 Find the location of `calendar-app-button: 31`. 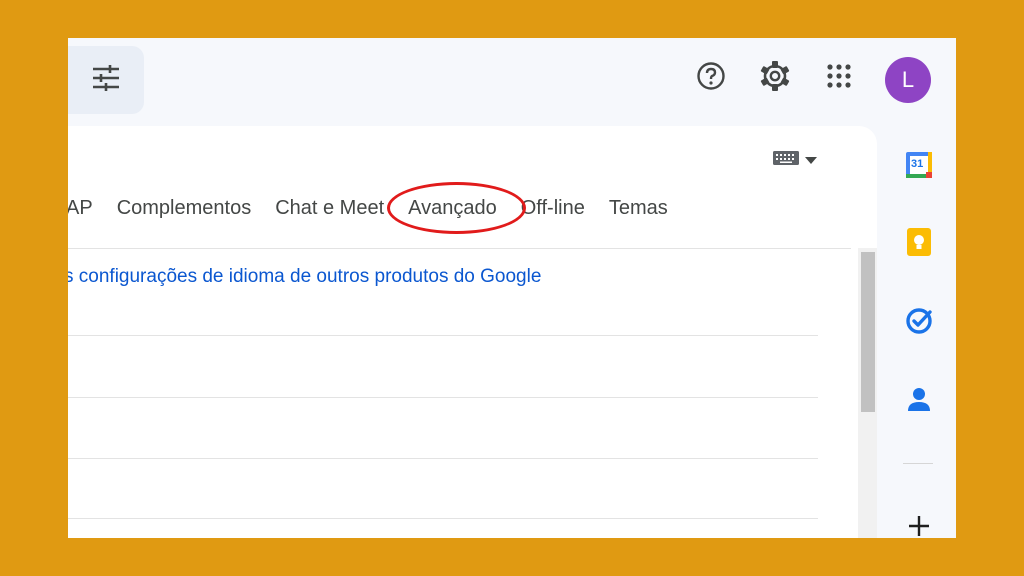

calendar-app-button: 31 is located at coordinates (919, 165).